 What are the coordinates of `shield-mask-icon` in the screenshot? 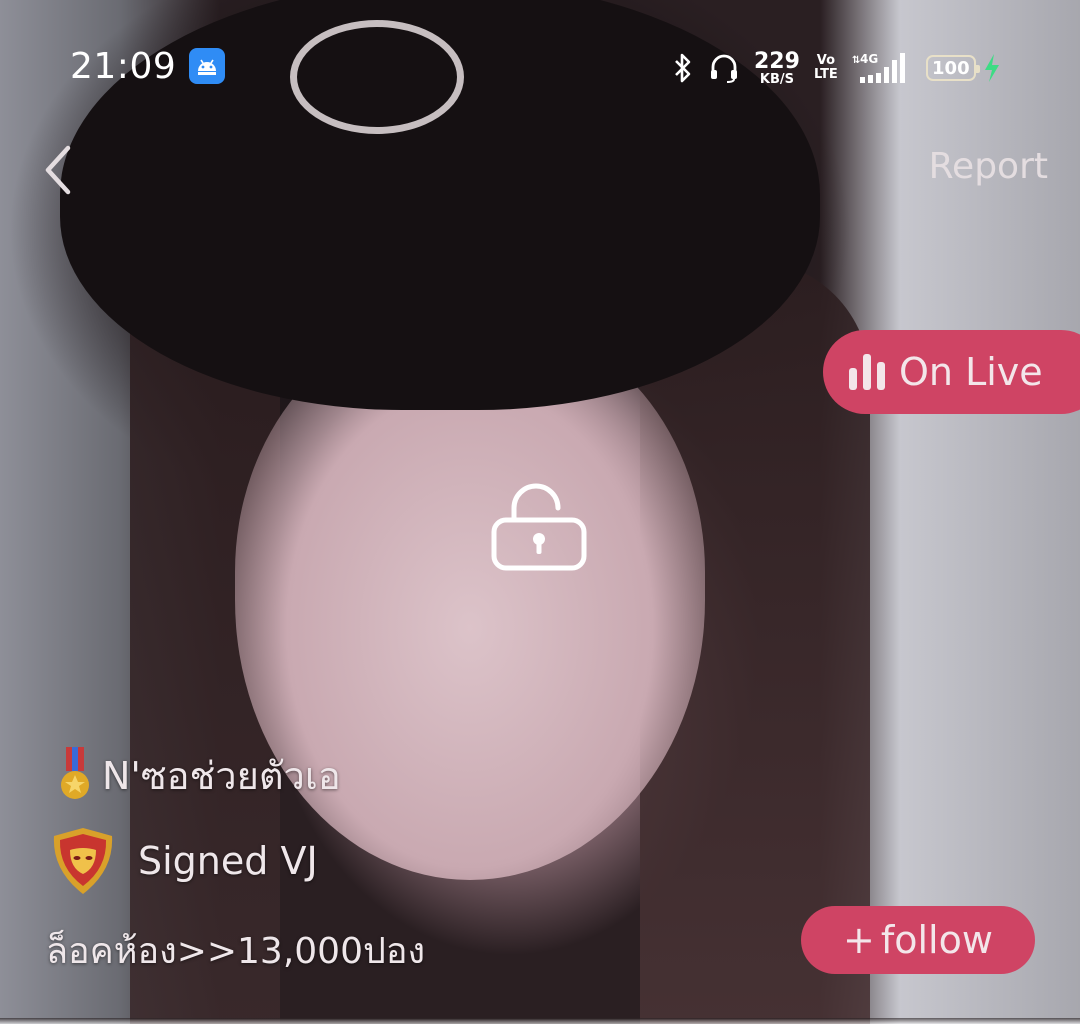 It's located at (83, 861).